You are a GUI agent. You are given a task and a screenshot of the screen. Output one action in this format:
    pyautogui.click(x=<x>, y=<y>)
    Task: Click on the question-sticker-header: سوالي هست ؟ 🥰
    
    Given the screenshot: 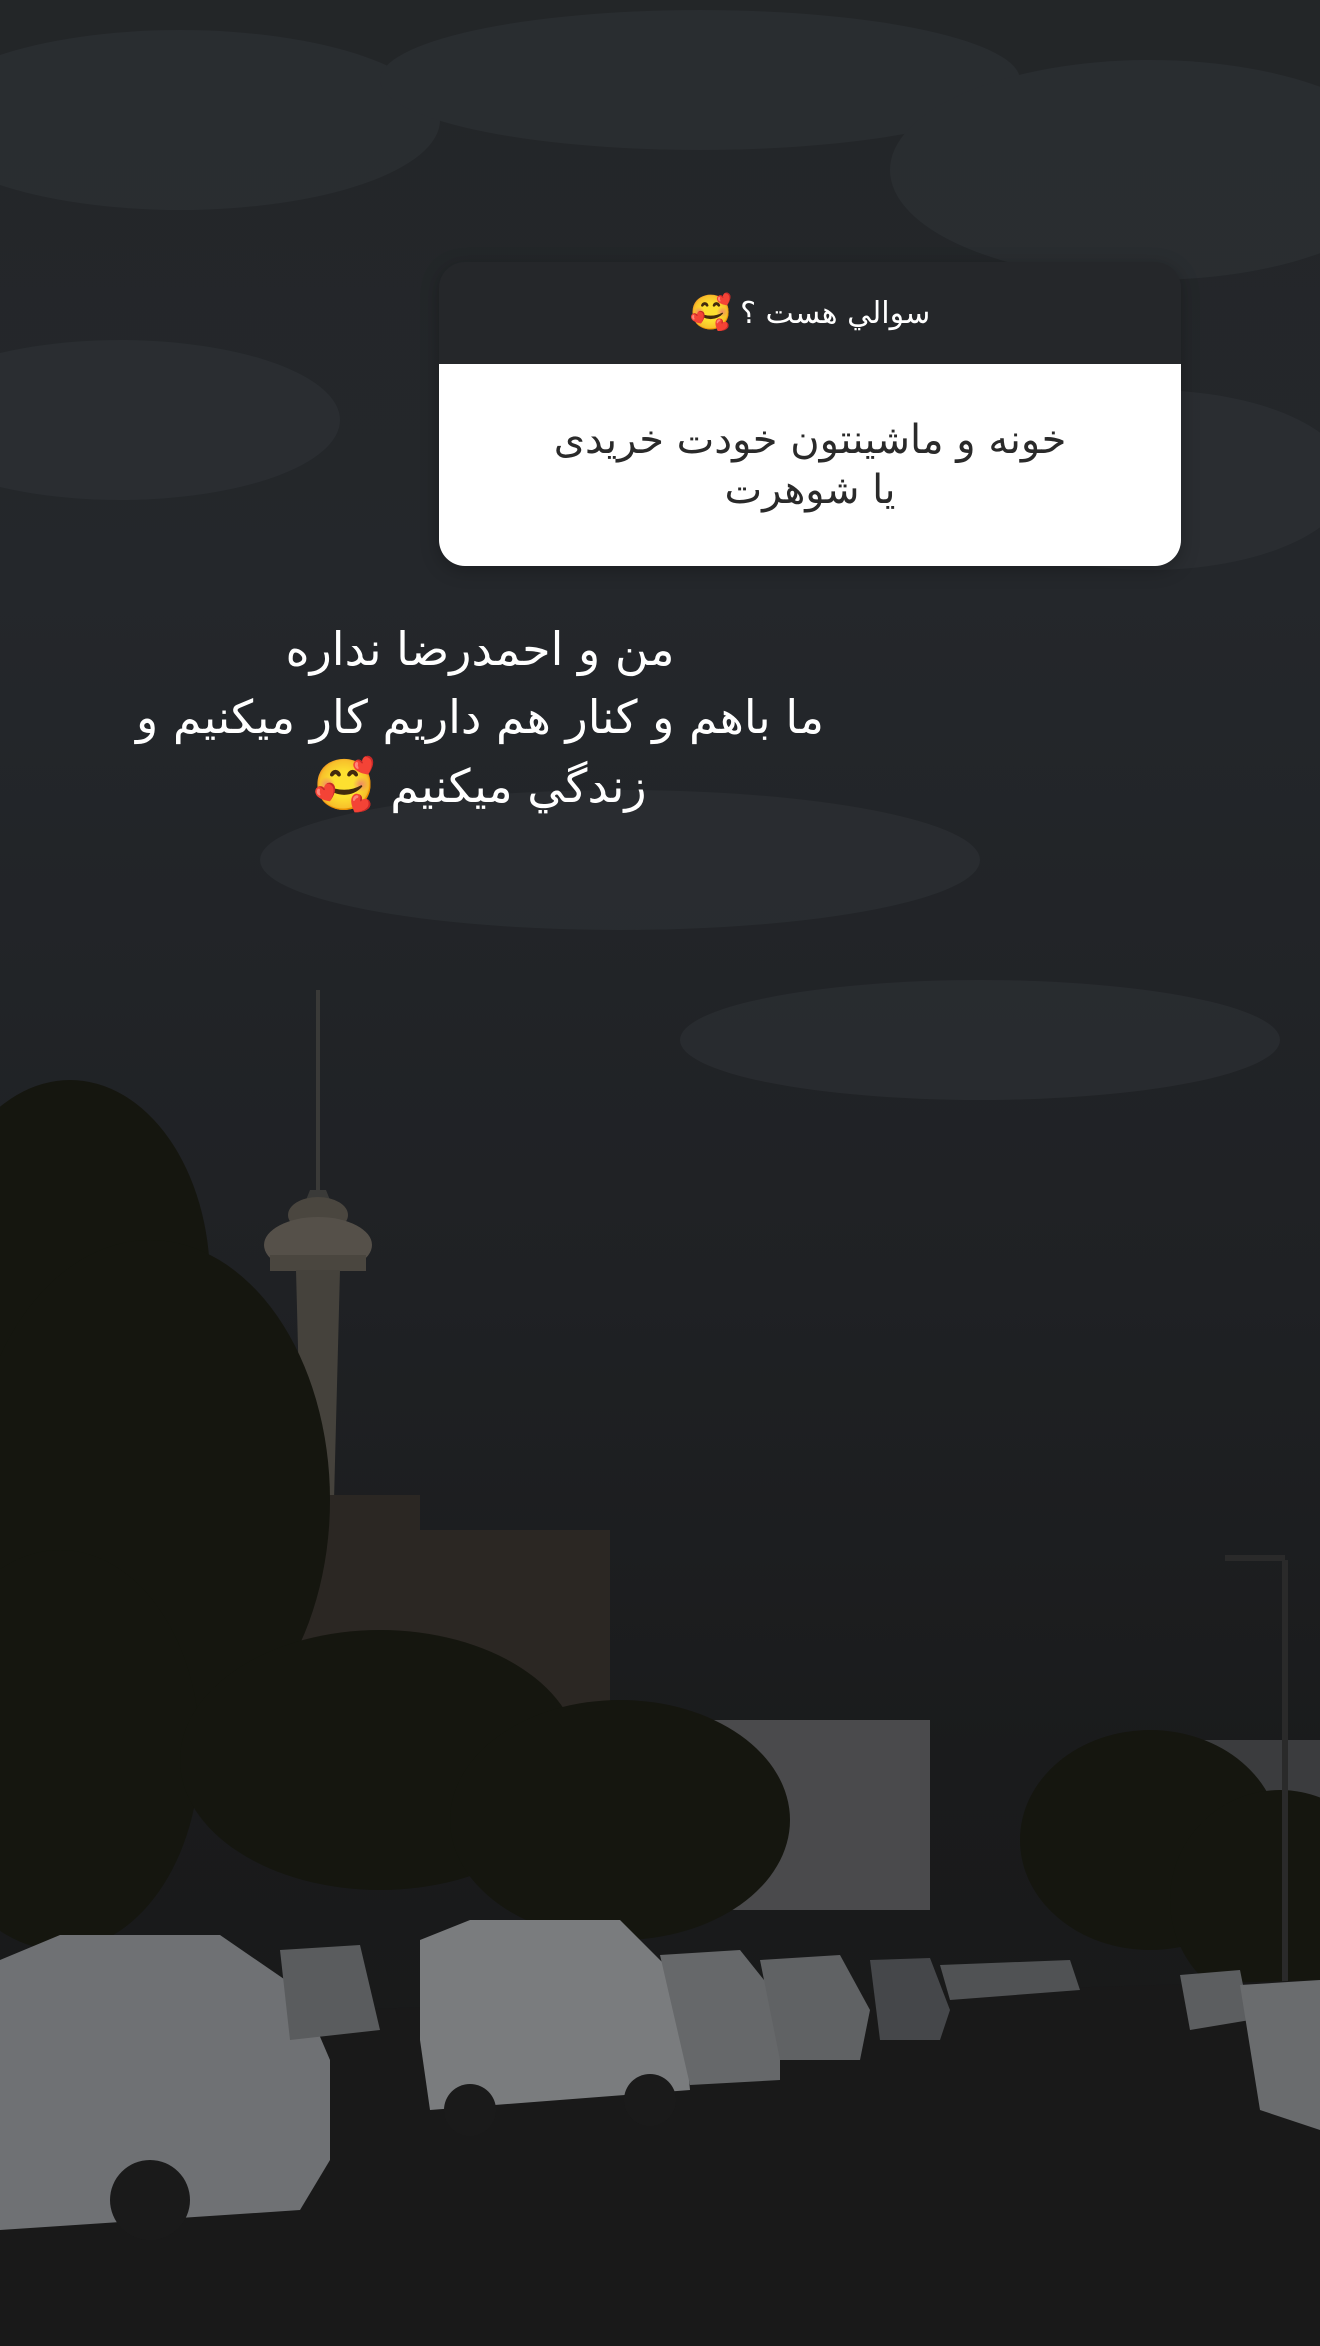 What is the action you would take?
    pyautogui.click(x=810, y=313)
    